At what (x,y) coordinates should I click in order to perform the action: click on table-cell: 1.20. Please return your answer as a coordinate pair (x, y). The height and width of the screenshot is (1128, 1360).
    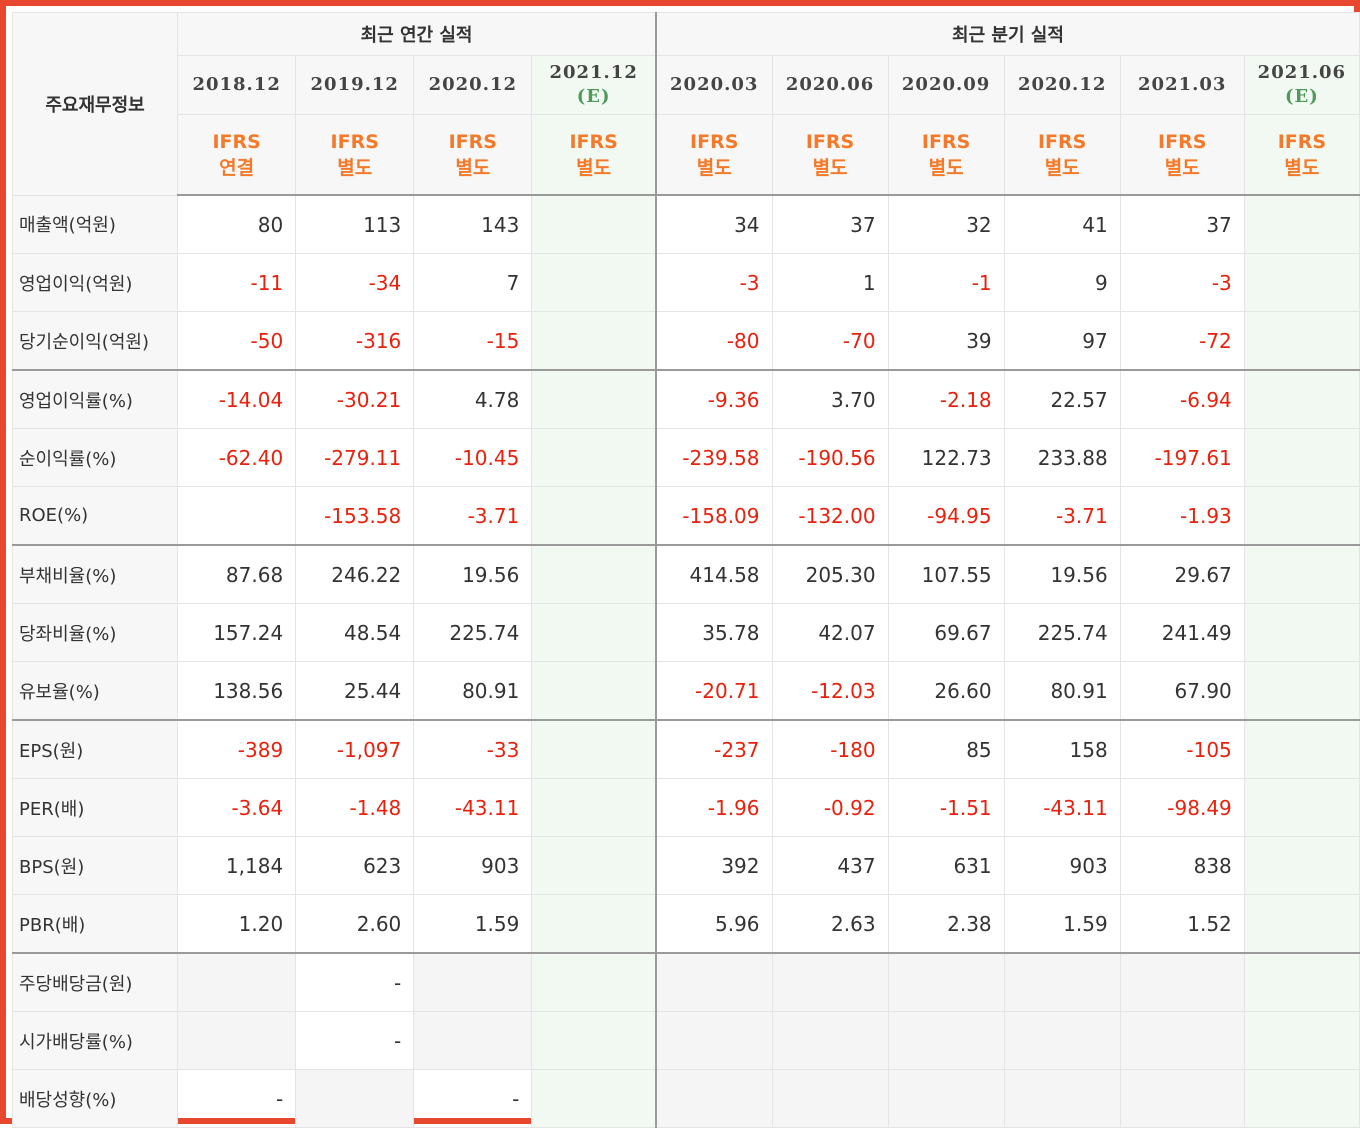
    Looking at the image, I should click on (237, 924).